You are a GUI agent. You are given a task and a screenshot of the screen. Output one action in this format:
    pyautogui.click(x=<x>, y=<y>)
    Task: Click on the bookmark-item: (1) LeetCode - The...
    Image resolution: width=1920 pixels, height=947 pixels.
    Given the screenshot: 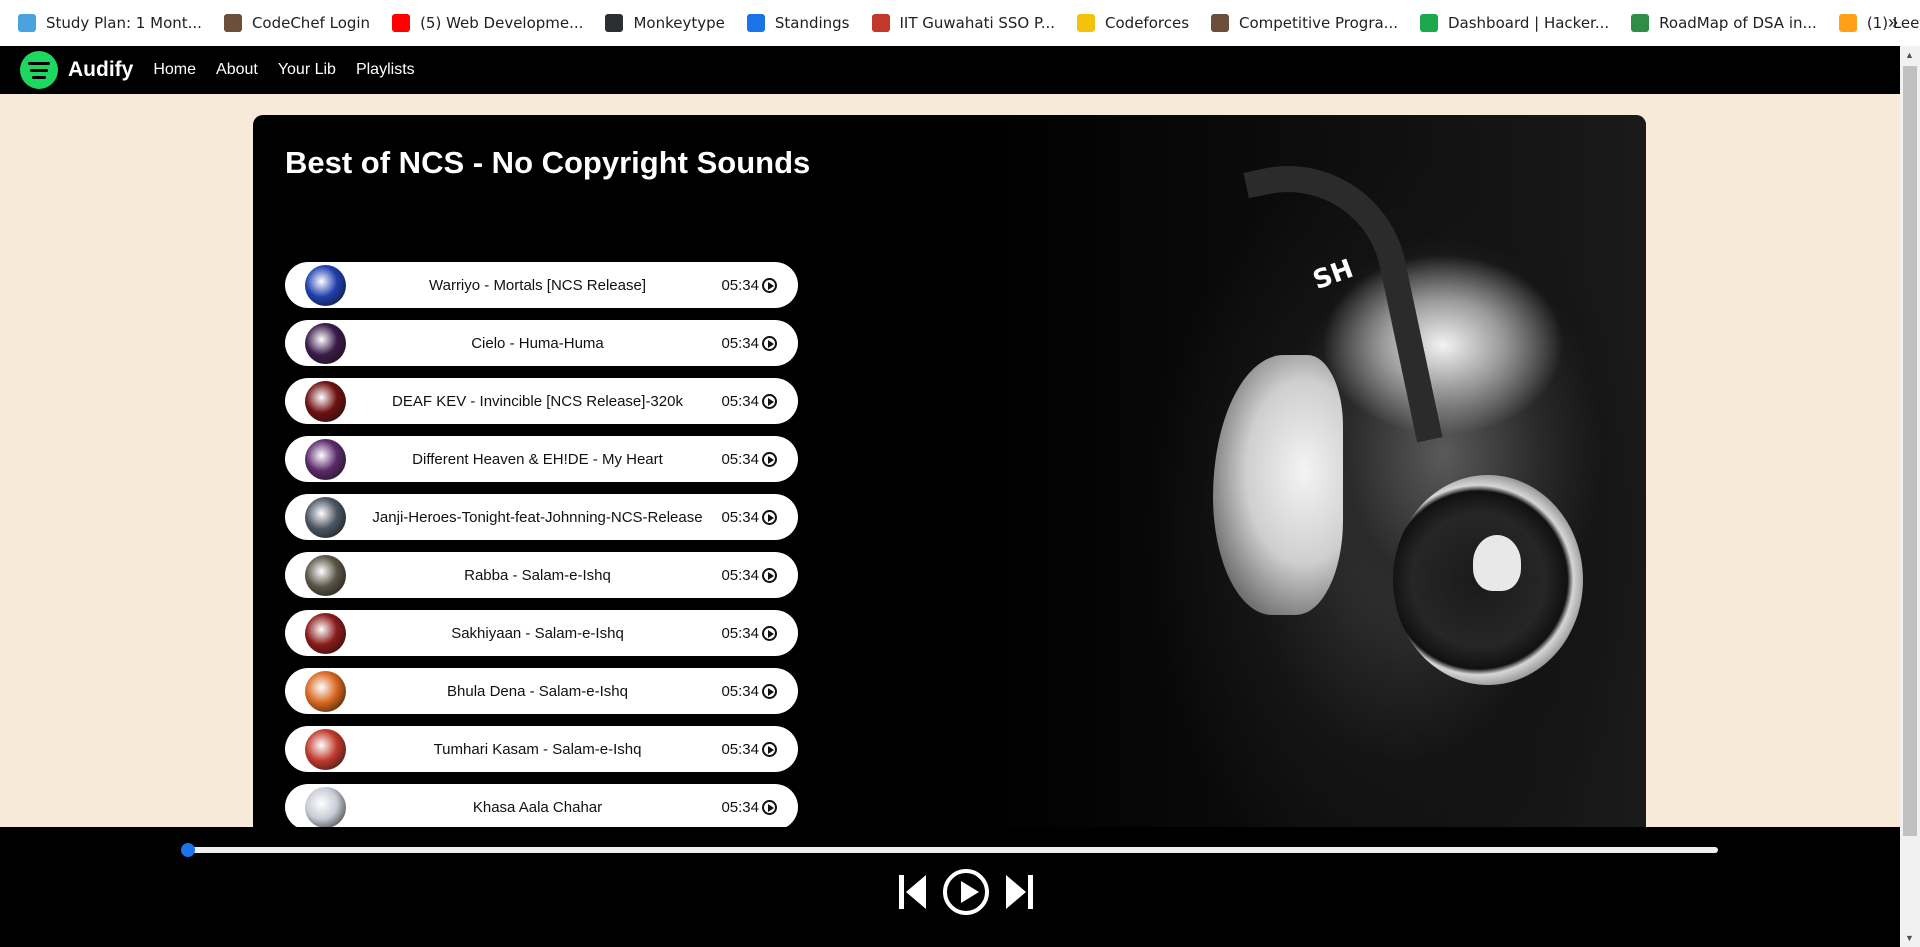 What is the action you would take?
    pyautogui.click(x=1879, y=23)
    